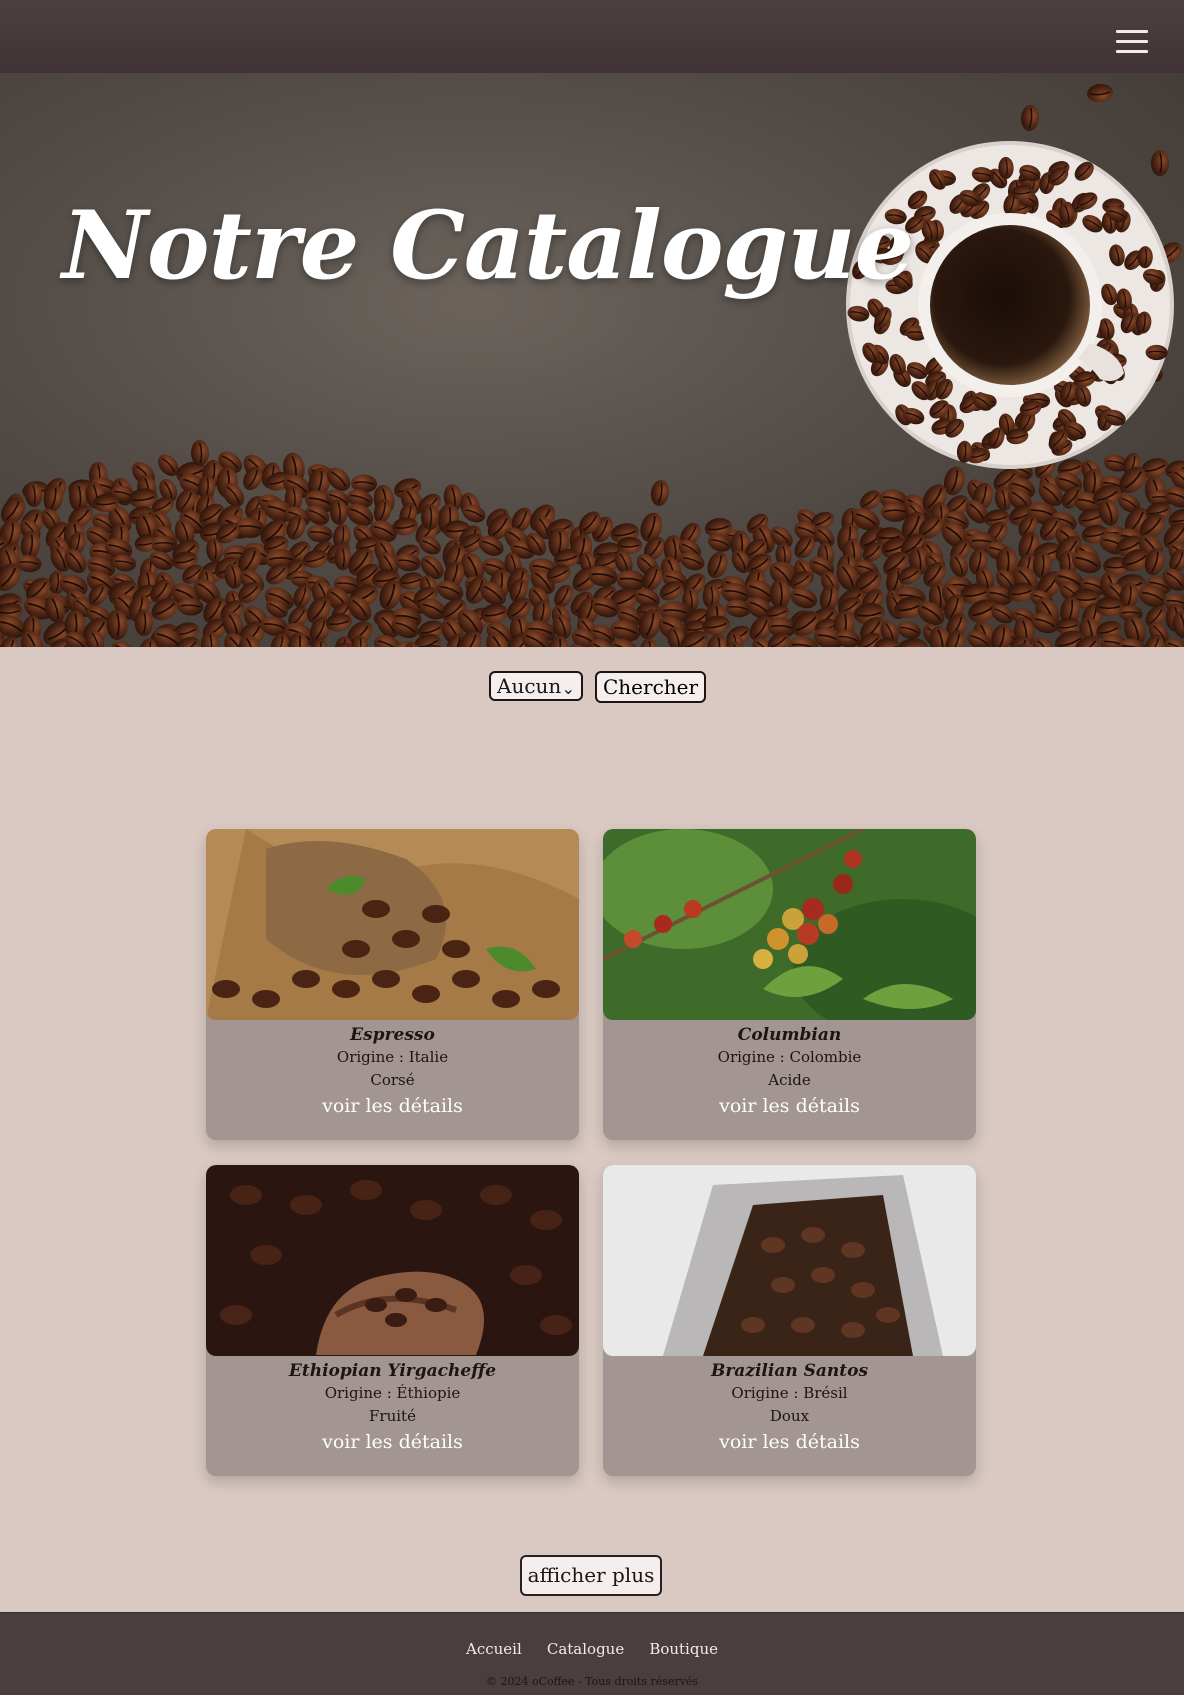 This screenshot has height=1695, width=1184. What do you see at coordinates (585, 1649) in the screenshot?
I see `footer-link-catalogue: Catalogue` at bounding box center [585, 1649].